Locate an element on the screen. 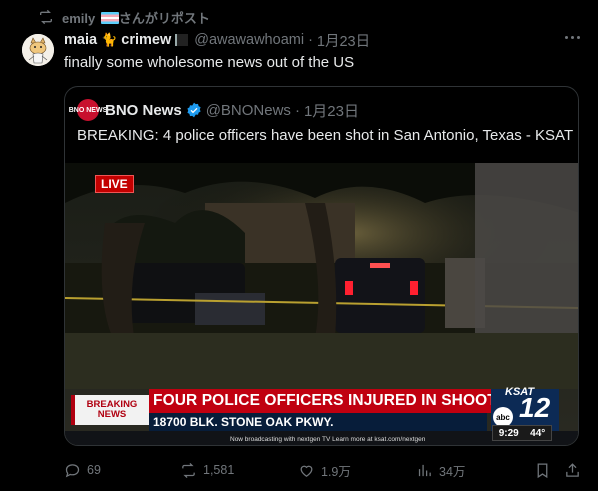  avatar is located at coordinates (38, 50).